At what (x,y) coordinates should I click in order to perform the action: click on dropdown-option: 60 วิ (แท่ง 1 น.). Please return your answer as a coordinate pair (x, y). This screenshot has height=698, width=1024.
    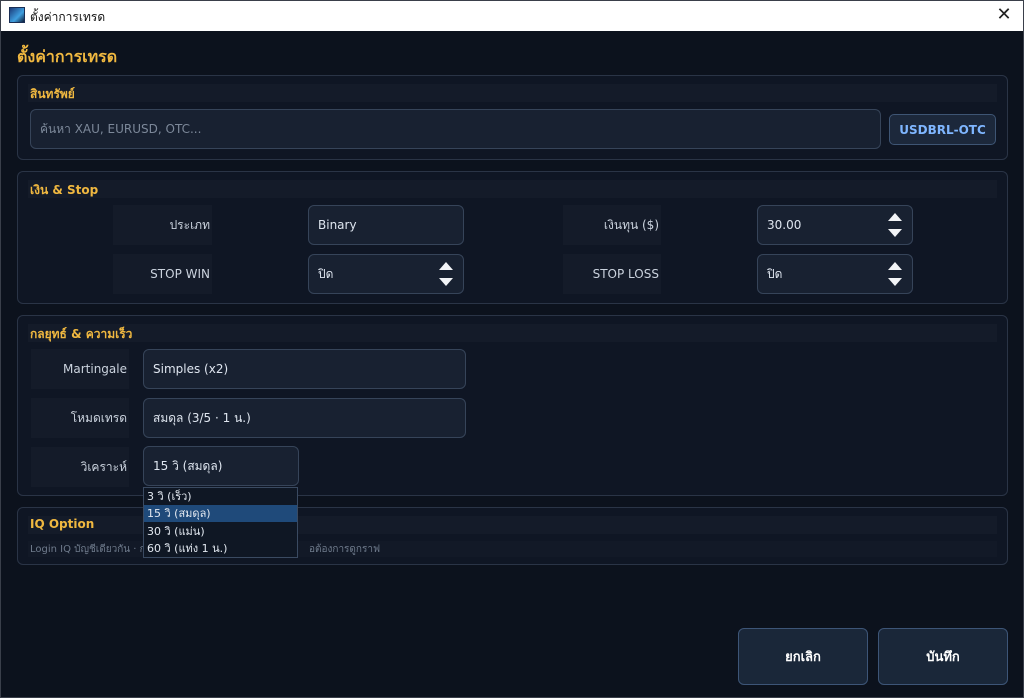
    Looking at the image, I should click on (220, 548).